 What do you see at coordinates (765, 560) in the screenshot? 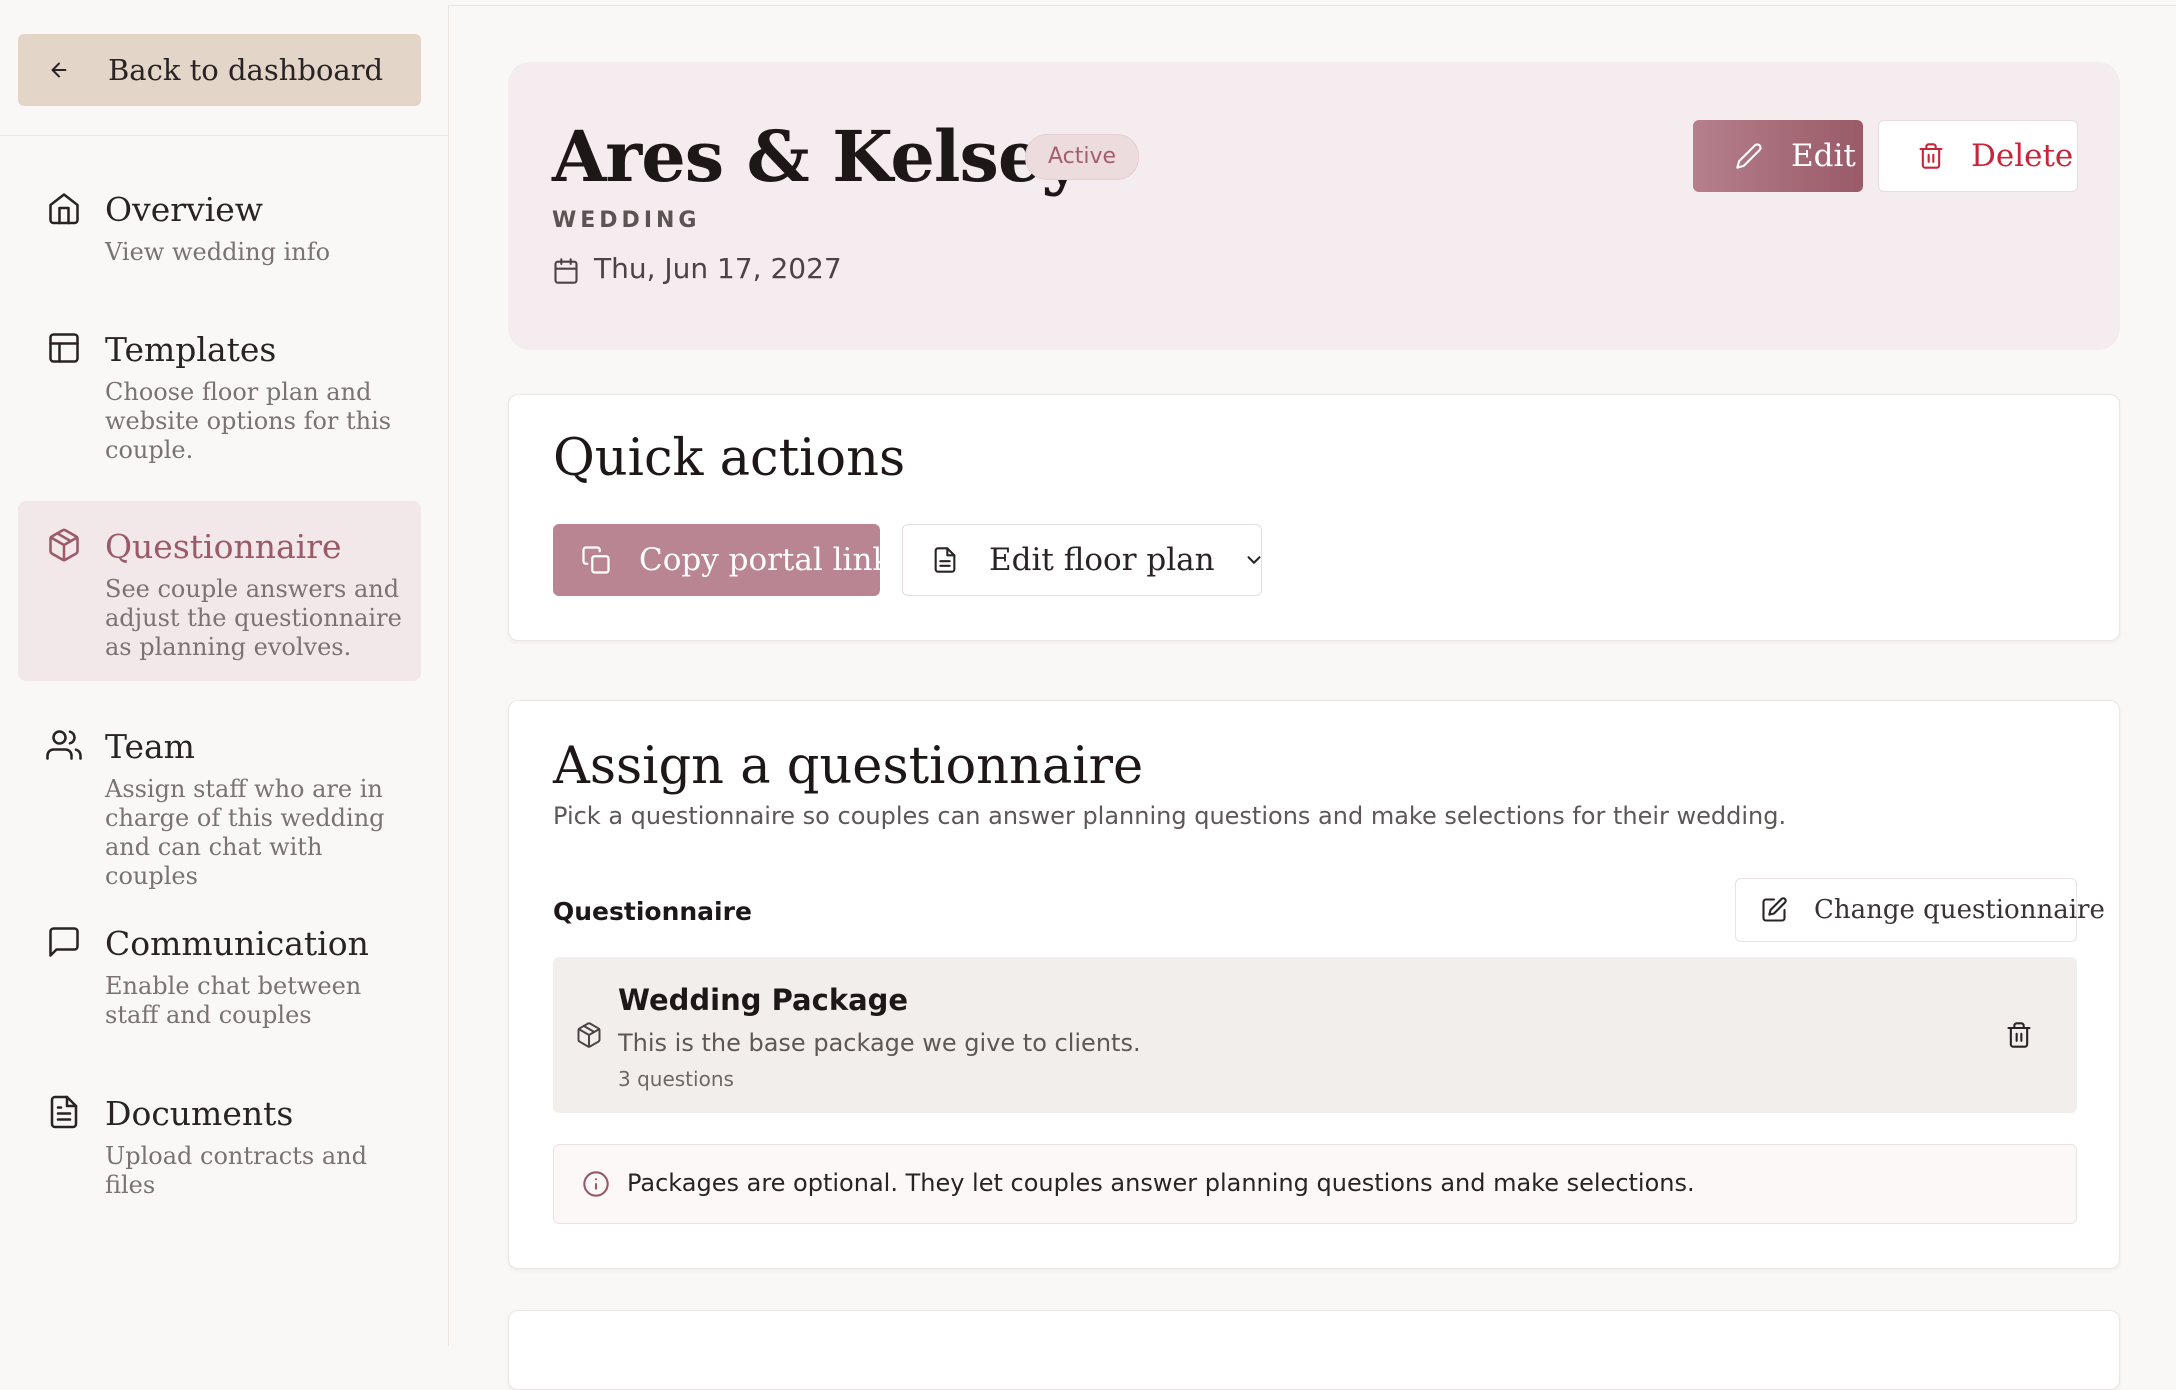
I see `copy-portal-link-label: Copy portal link` at bounding box center [765, 560].